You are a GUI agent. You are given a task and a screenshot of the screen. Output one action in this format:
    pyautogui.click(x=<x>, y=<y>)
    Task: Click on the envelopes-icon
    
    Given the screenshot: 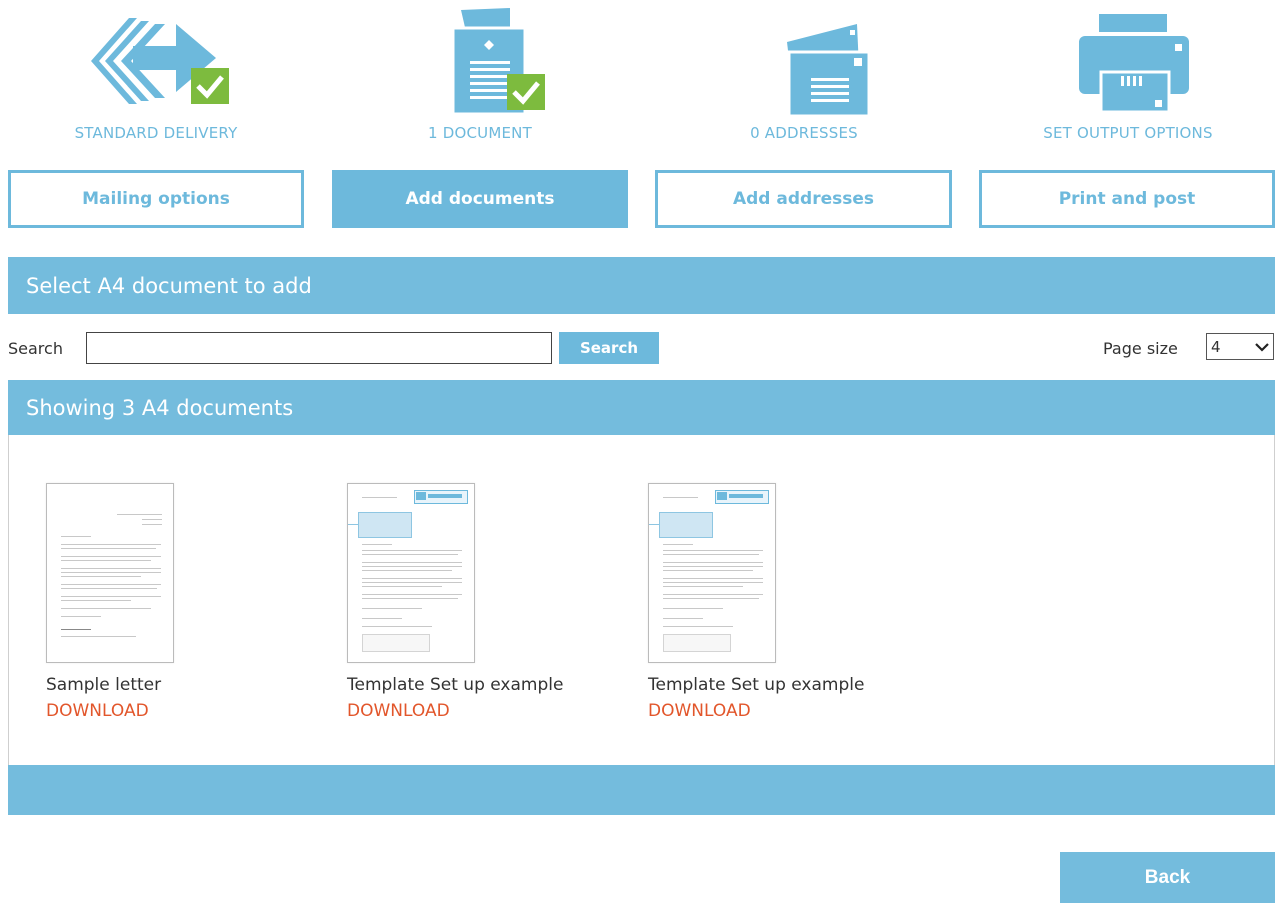 What is the action you would take?
    pyautogui.click(x=804, y=63)
    